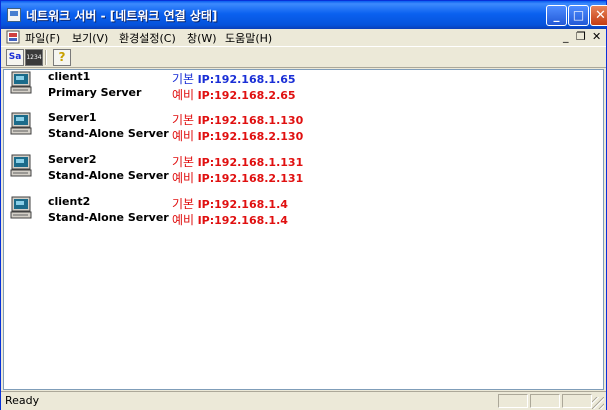 The width and height of the screenshot is (607, 410). Describe the element at coordinates (14, 15) in the screenshot. I see `app-icon` at that location.